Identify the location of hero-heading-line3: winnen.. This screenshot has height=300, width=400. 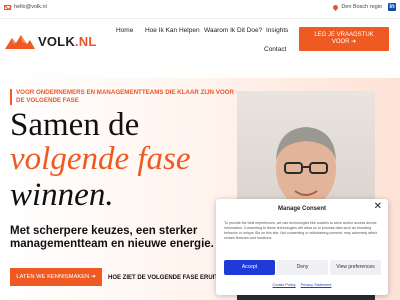
(62, 195).